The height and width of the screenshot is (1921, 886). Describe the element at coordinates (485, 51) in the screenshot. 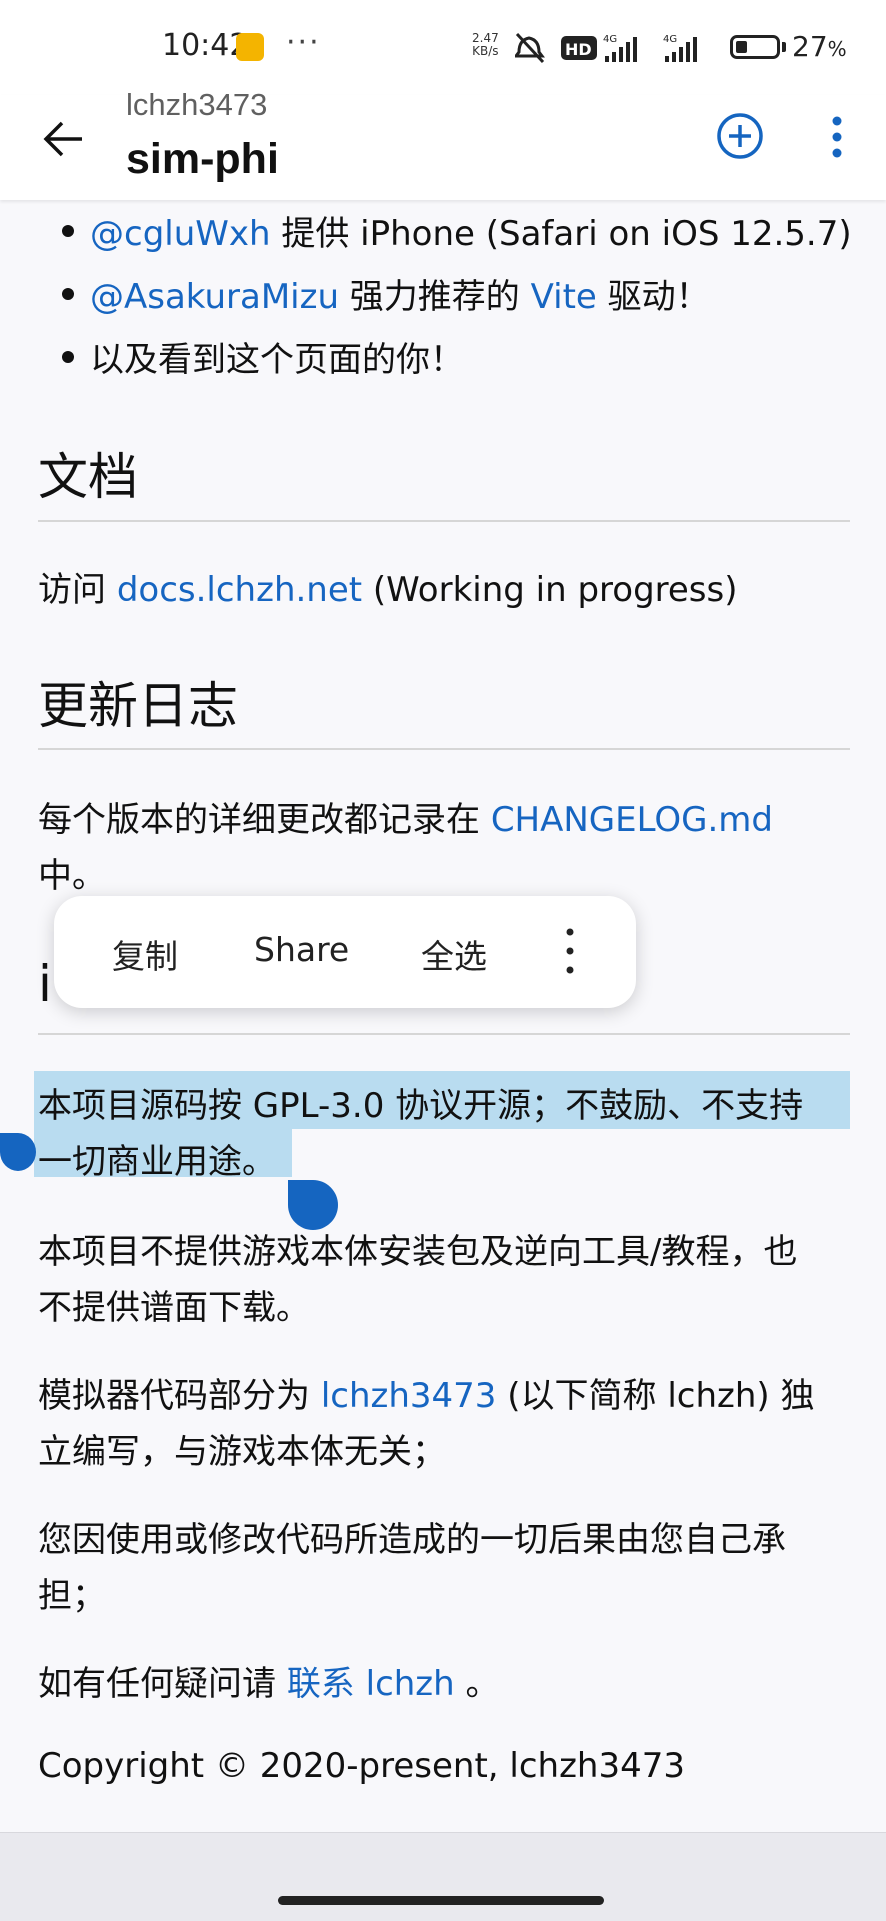

I see `network-speed-unit: KB/s` at that location.